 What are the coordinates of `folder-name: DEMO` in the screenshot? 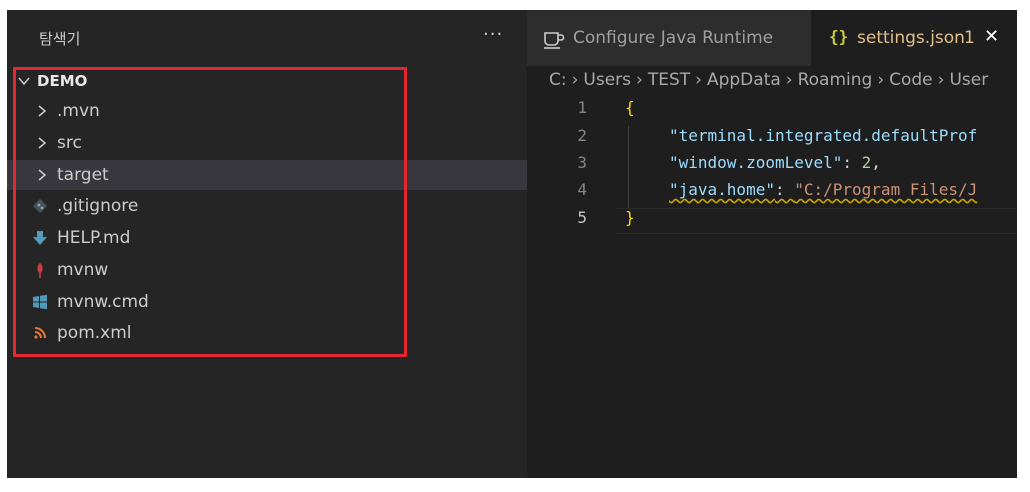 It's located at (62, 81).